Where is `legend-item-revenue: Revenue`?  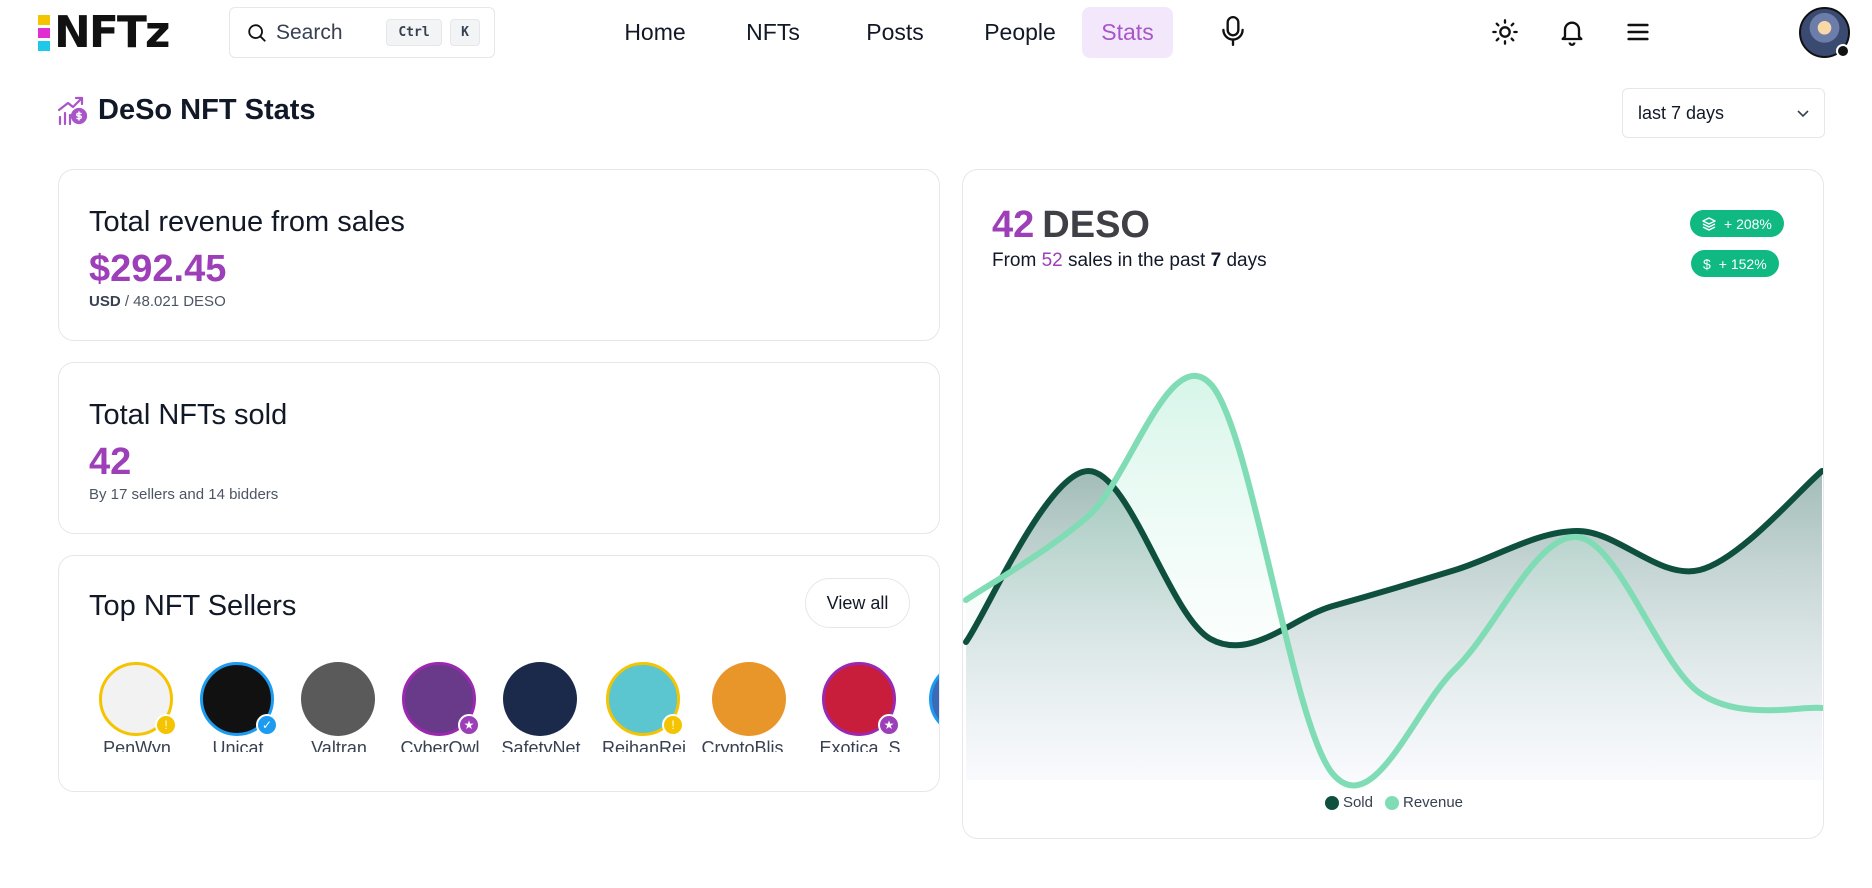
legend-item-revenue: Revenue is located at coordinates (1424, 802).